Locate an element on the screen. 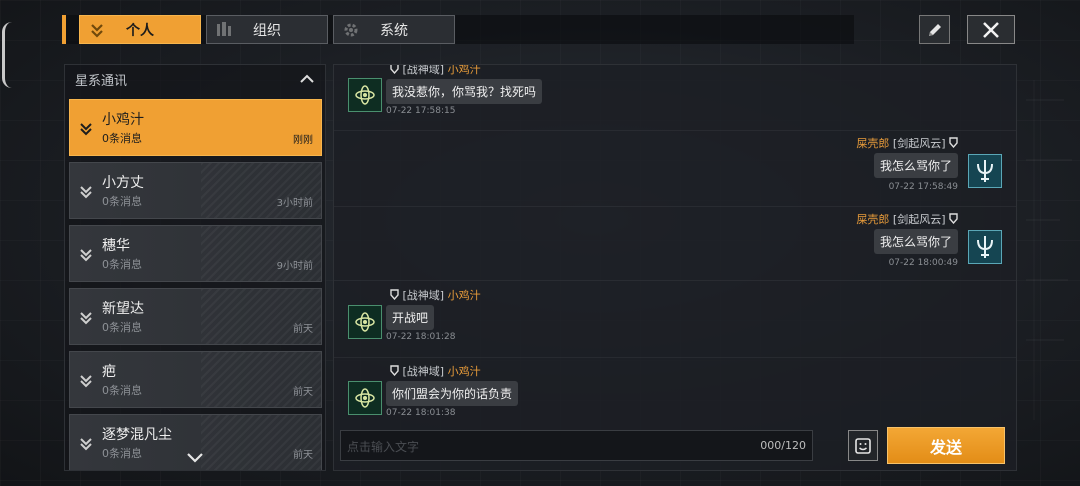 The height and width of the screenshot is (486, 1080). close-icon is located at coordinates (991, 29).